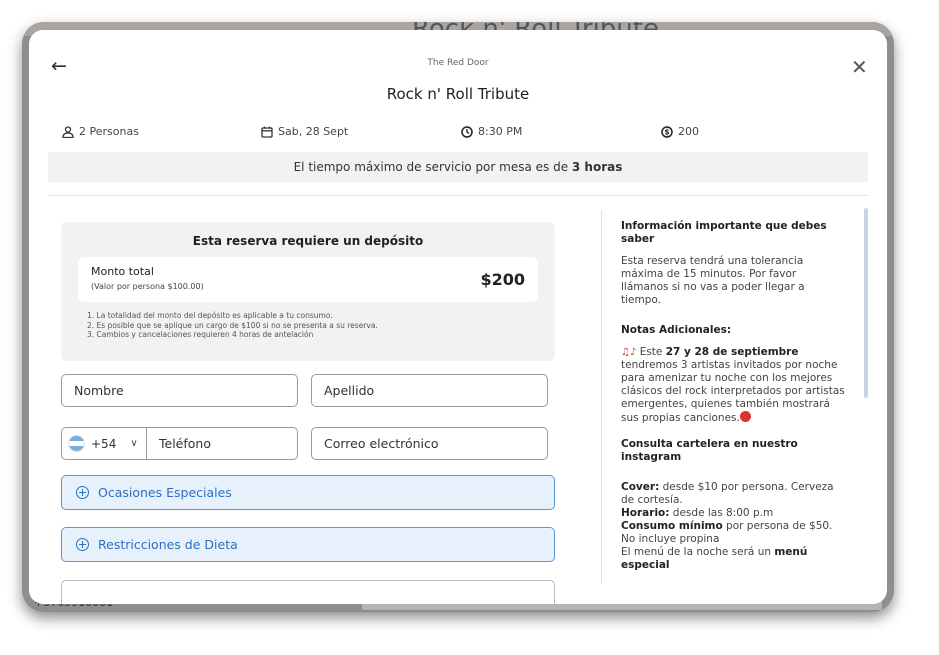  I want to click on price-info: $ 200, so click(680, 131).